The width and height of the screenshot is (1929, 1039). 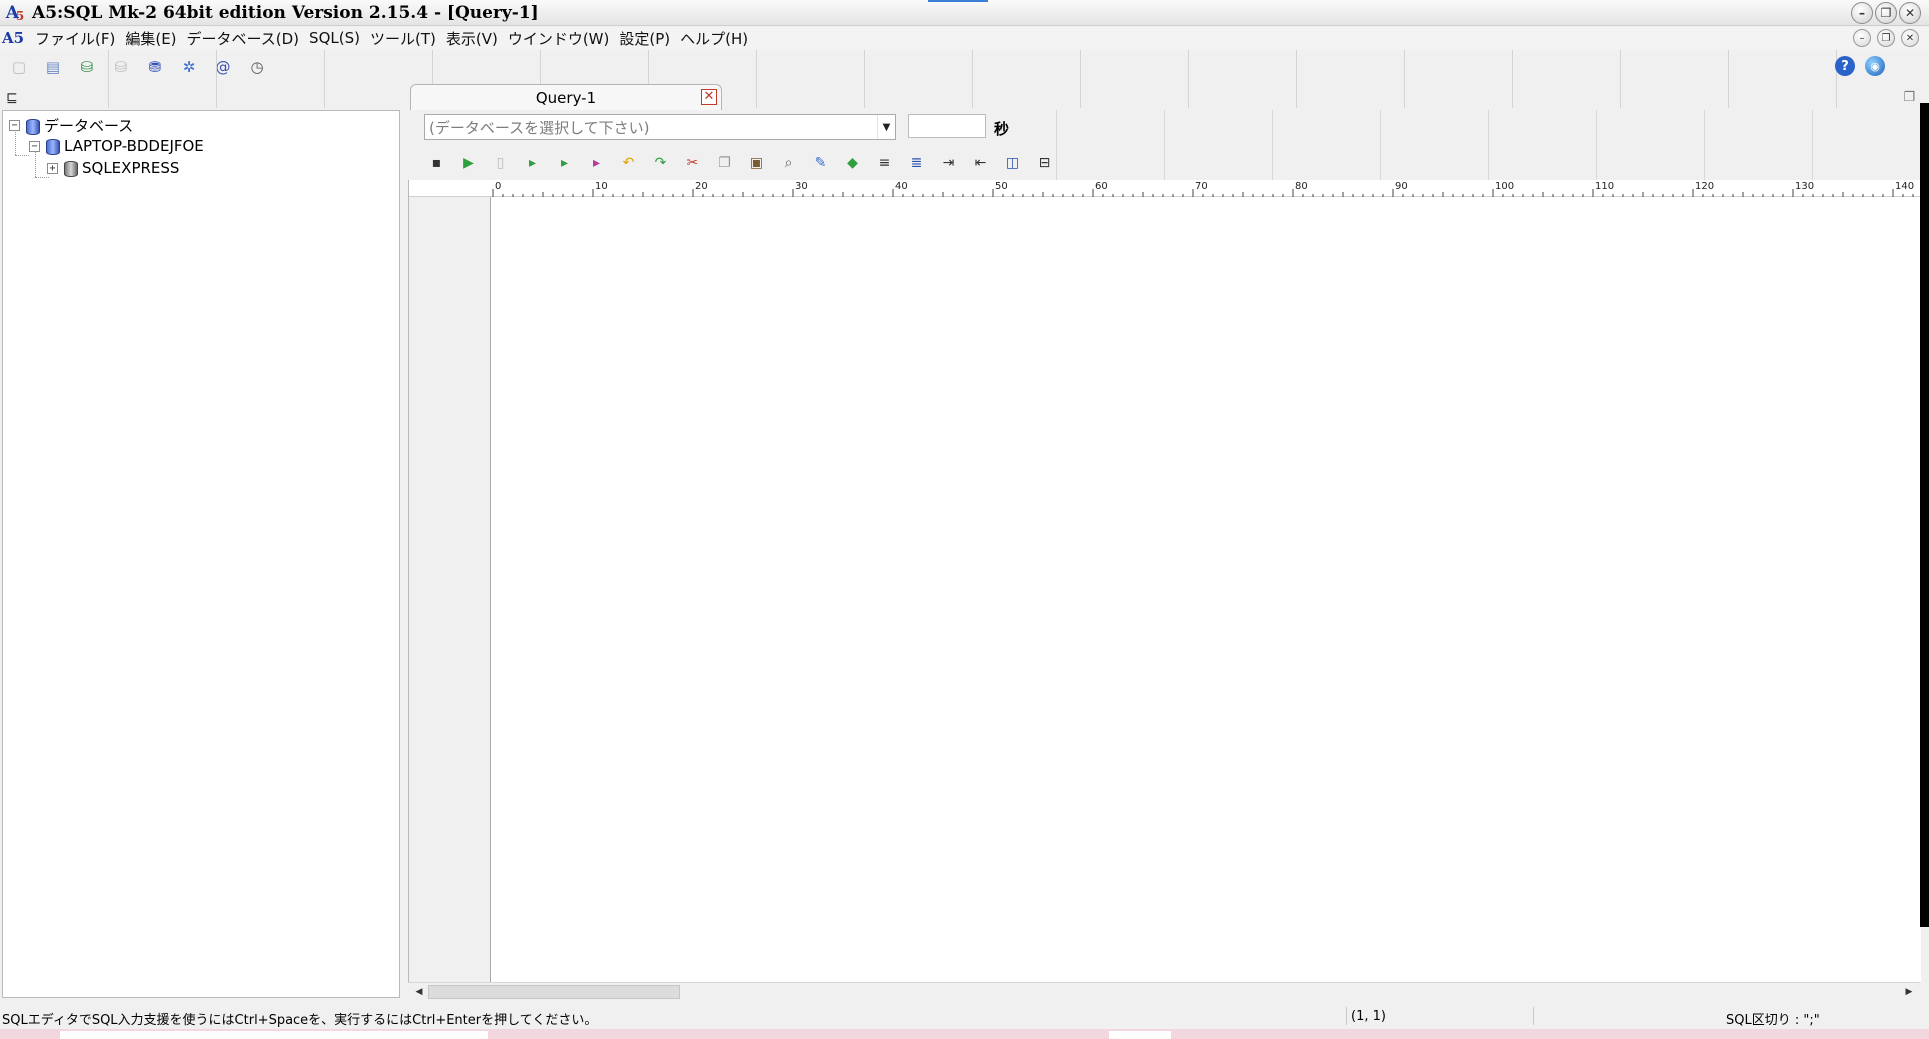 What do you see at coordinates (1368, 1016) in the screenshot?
I see `cursor-position: (1, 1)` at bounding box center [1368, 1016].